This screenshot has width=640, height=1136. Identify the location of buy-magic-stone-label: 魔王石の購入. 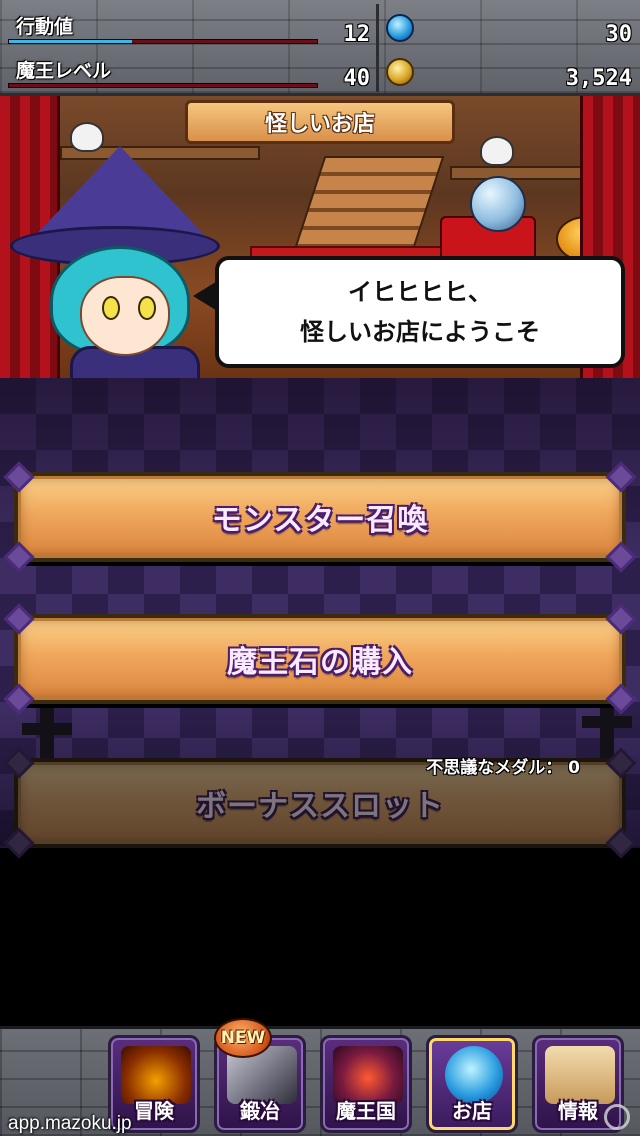
(320, 662).